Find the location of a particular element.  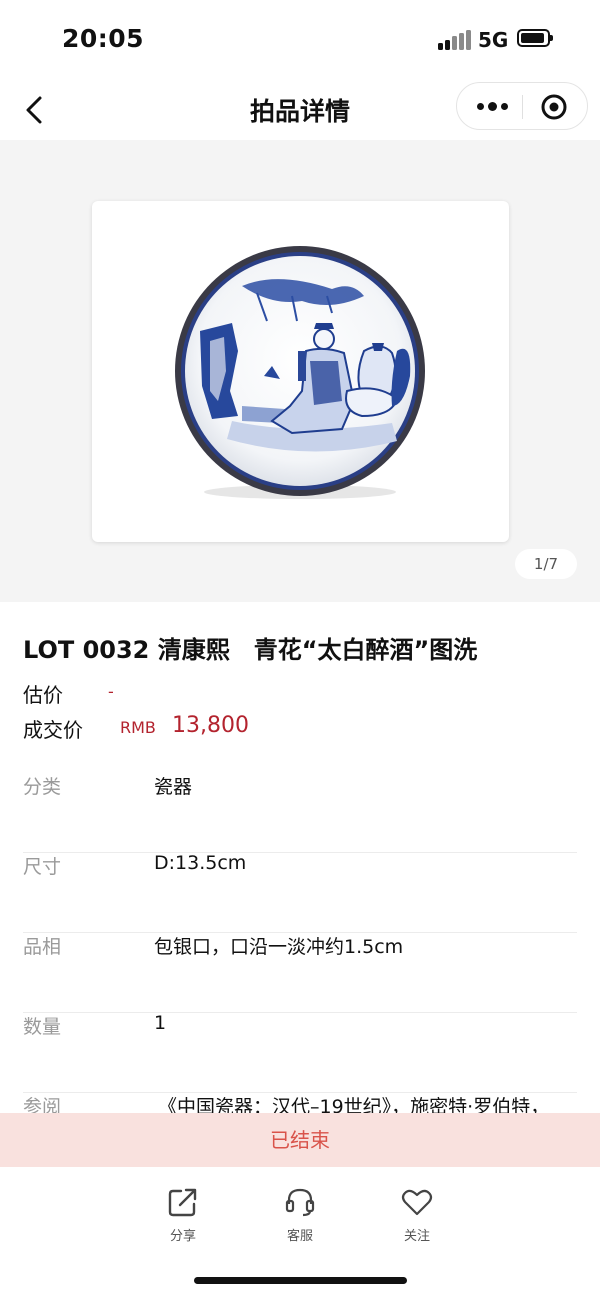

sold-price-value: 13,800 is located at coordinates (210, 725).